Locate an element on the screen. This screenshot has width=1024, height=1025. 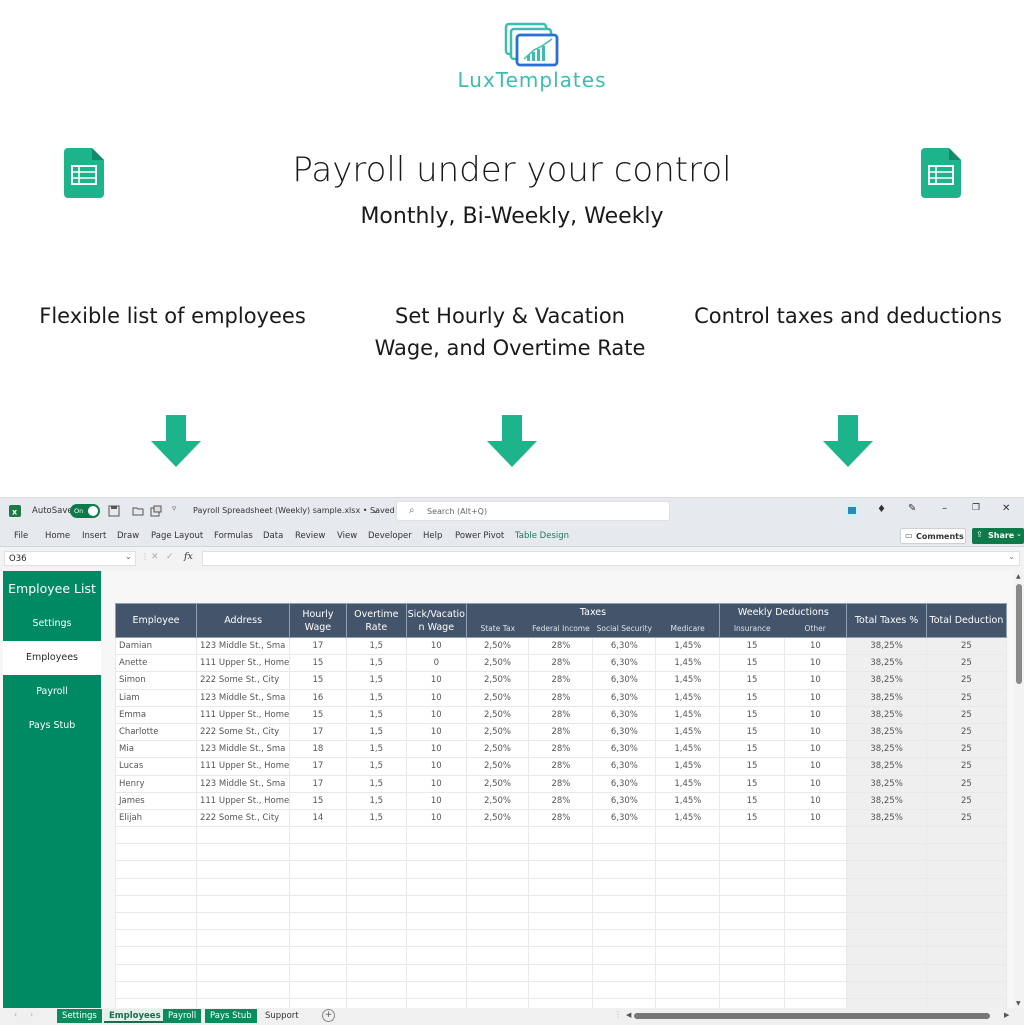
cell-social-security: 6,30% is located at coordinates (624, 697).